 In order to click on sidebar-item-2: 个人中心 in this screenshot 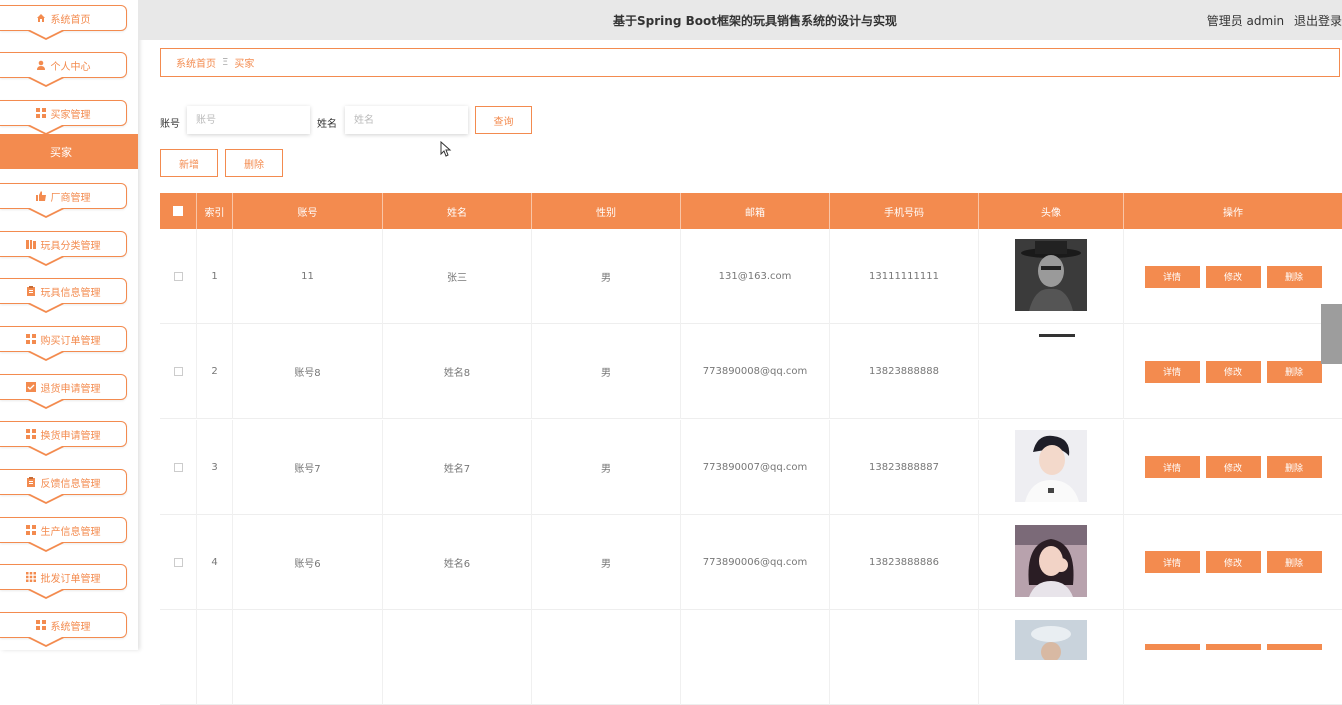, I will do `click(63, 69)`.